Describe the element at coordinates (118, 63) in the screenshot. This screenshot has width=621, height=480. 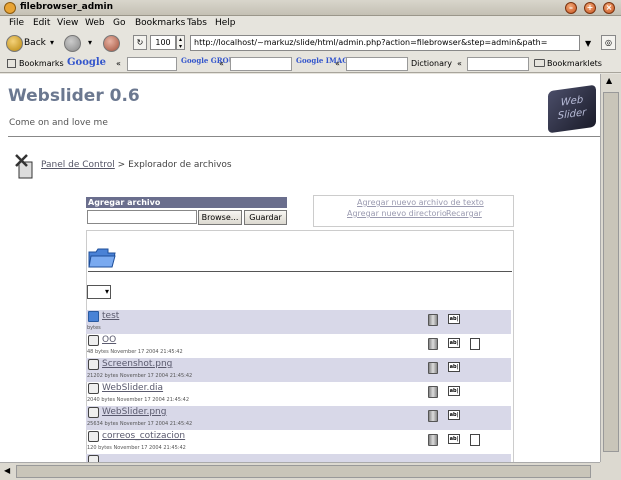
I see `google-search-go: «` at that location.